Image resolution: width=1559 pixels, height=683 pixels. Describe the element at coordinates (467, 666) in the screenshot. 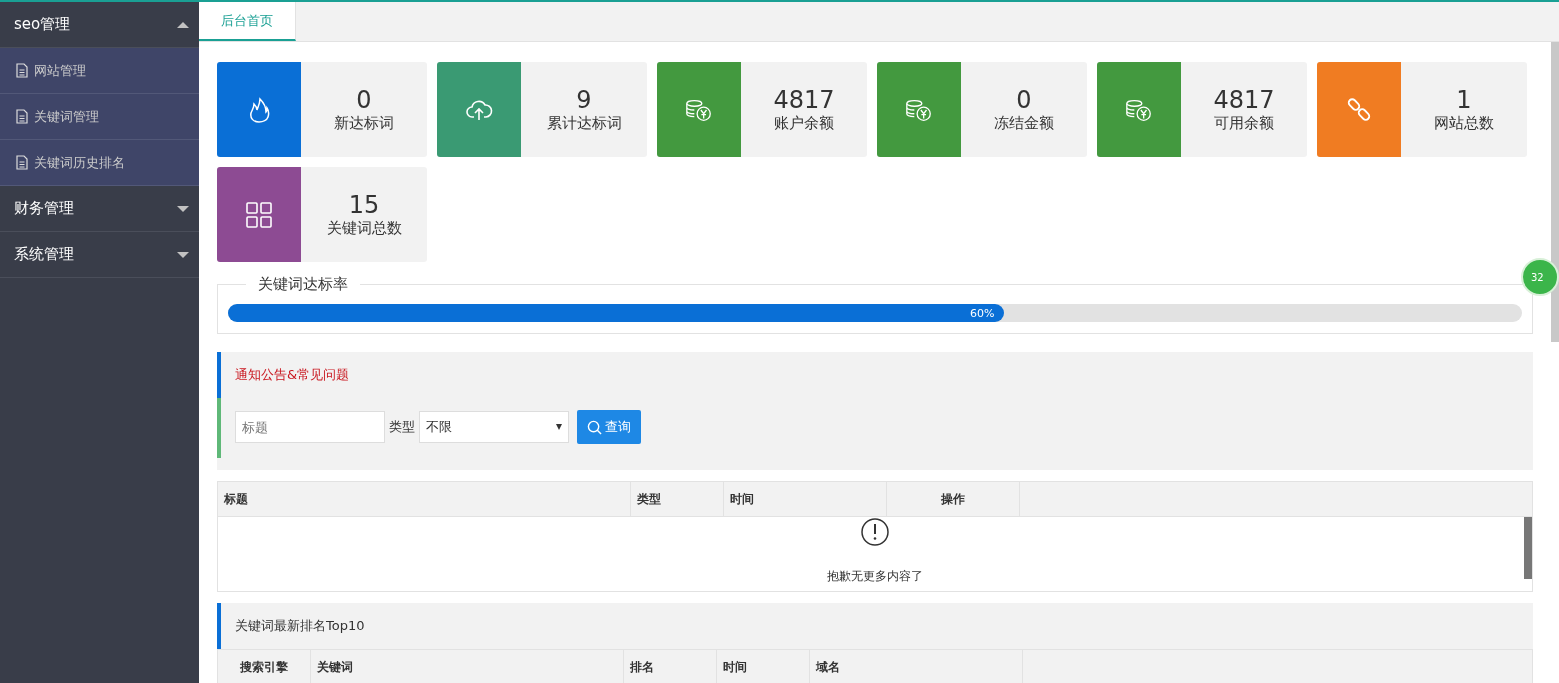

I see `column-header: 关键词` at that location.